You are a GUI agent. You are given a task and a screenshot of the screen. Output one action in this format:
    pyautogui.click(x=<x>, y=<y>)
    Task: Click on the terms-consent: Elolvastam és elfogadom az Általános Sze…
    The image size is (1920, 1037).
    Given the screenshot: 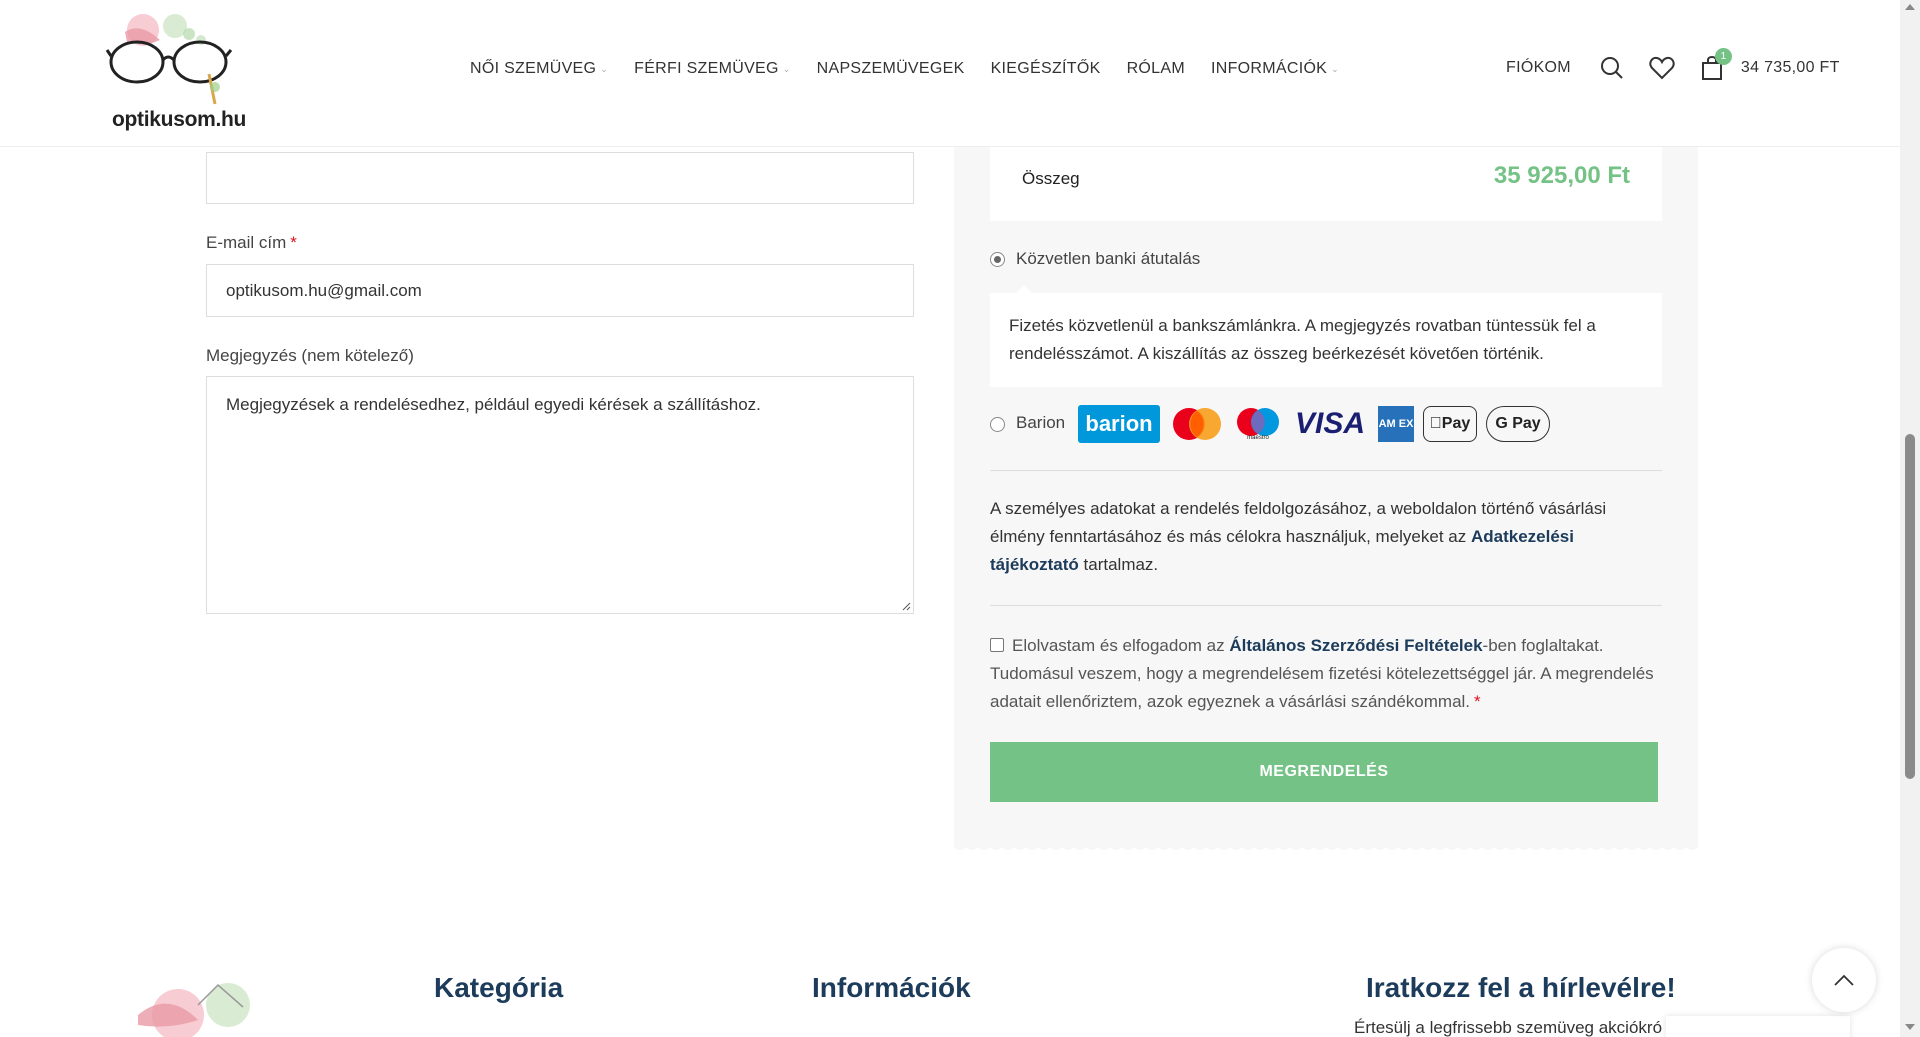 What is the action you would take?
    pyautogui.click(x=1330, y=674)
    